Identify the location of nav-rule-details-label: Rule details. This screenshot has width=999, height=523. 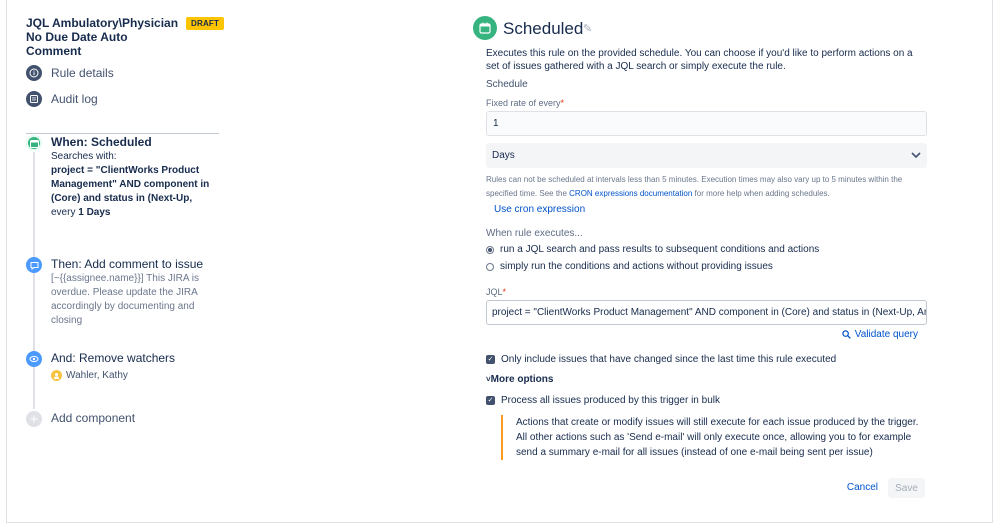
(82, 73).